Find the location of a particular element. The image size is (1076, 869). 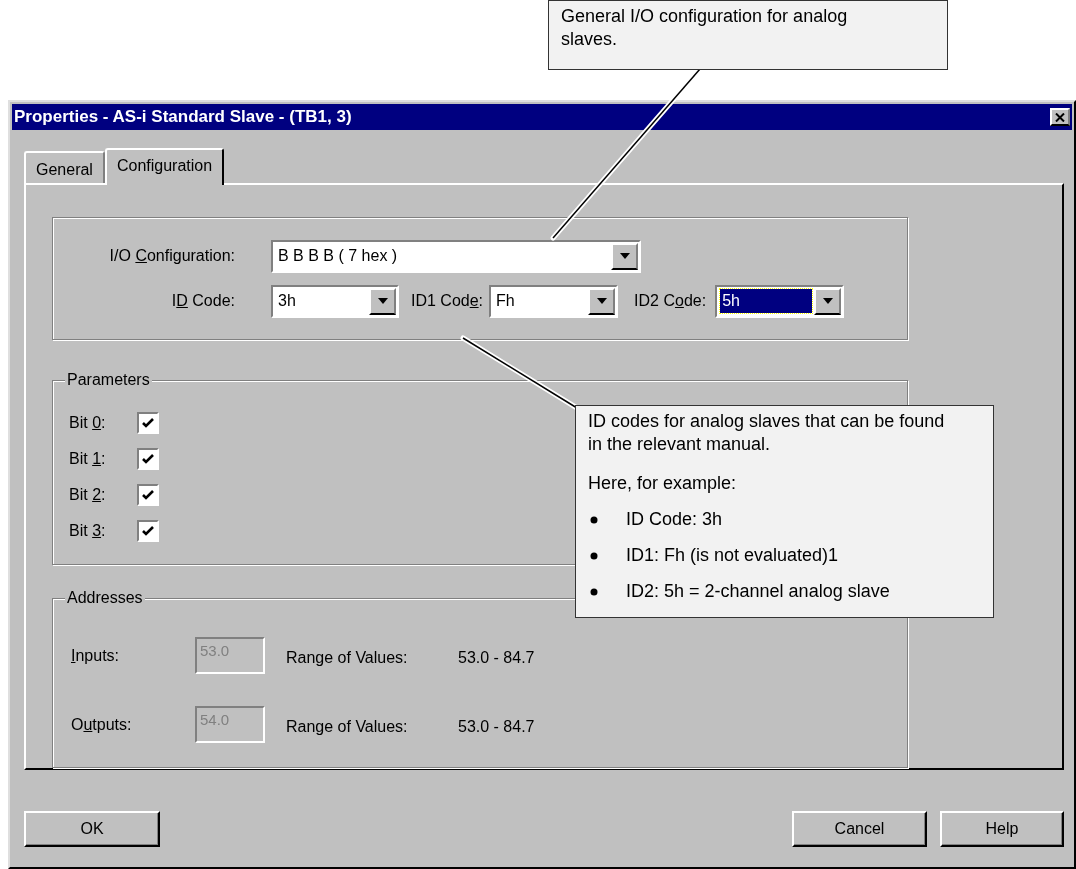

dialog-button: OK is located at coordinates (92, 829).